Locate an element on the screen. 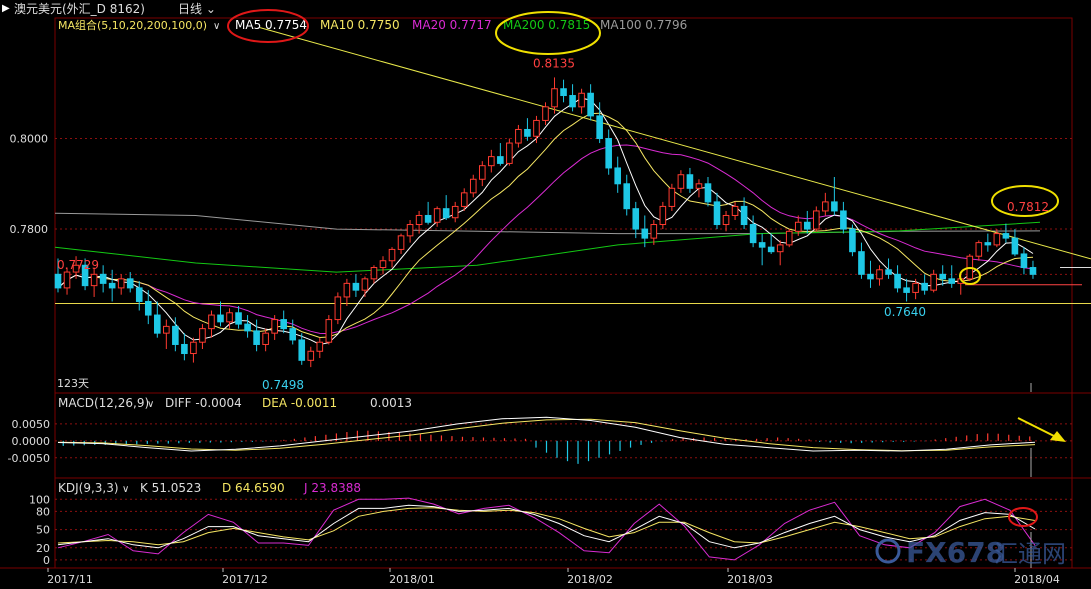  day-count-label: 123天 is located at coordinates (73, 383).